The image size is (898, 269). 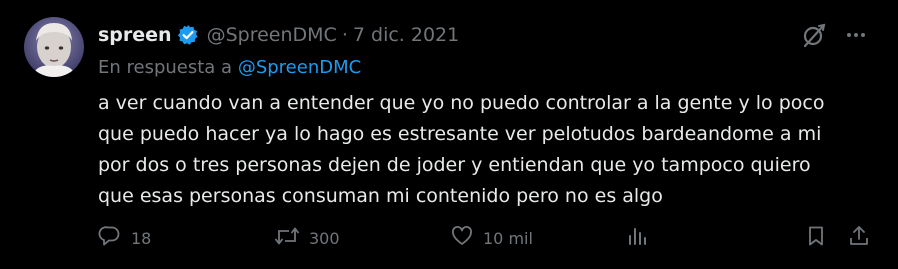 I want to click on retweet-icon, so click(x=287, y=238).